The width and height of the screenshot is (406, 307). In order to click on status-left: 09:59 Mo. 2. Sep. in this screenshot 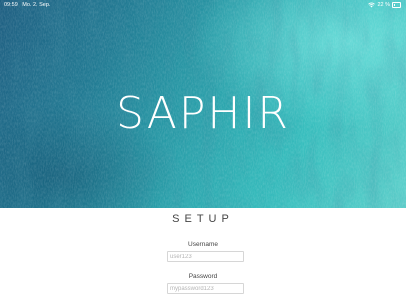, I will do `click(28, 5)`.